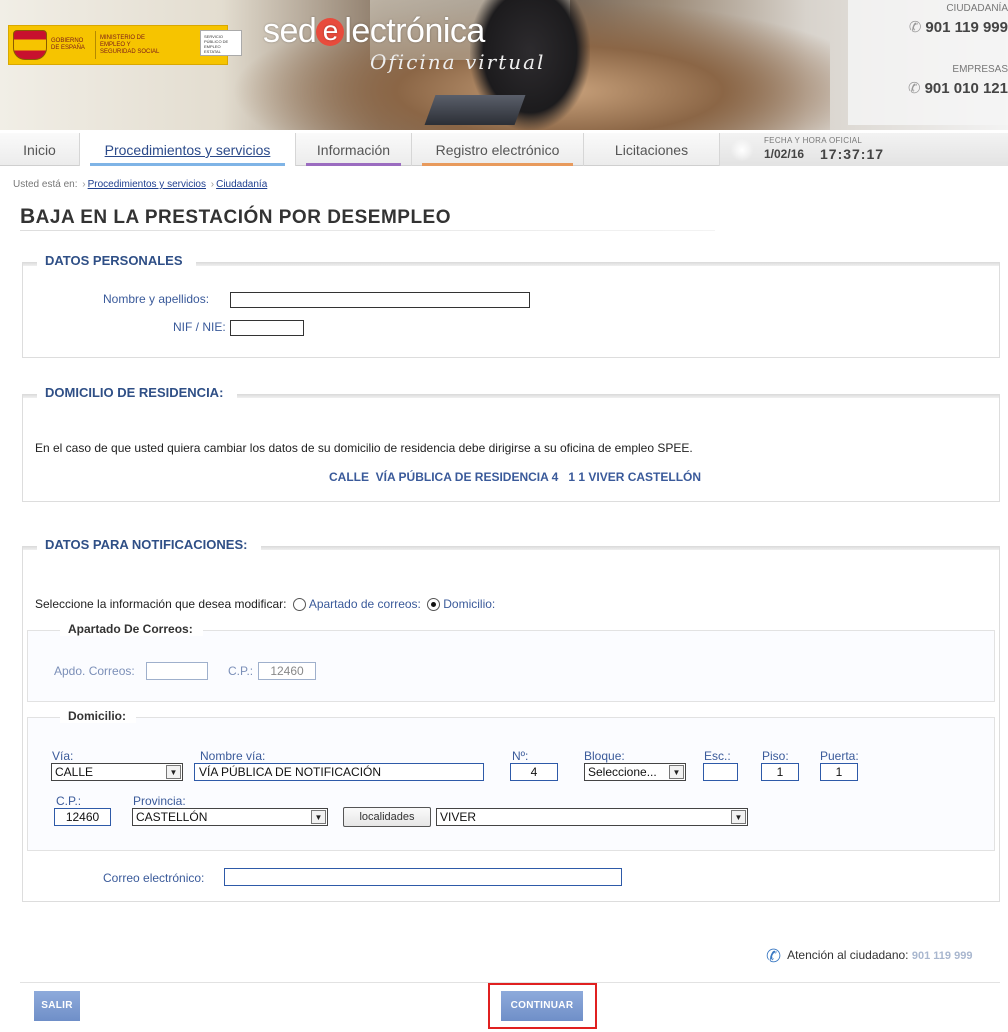 The width and height of the screenshot is (1008, 1032). What do you see at coordinates (542, 1006) in the screenshot?
I see `continuar-button: CONTINUAR` at bounding box center [542, 1006].